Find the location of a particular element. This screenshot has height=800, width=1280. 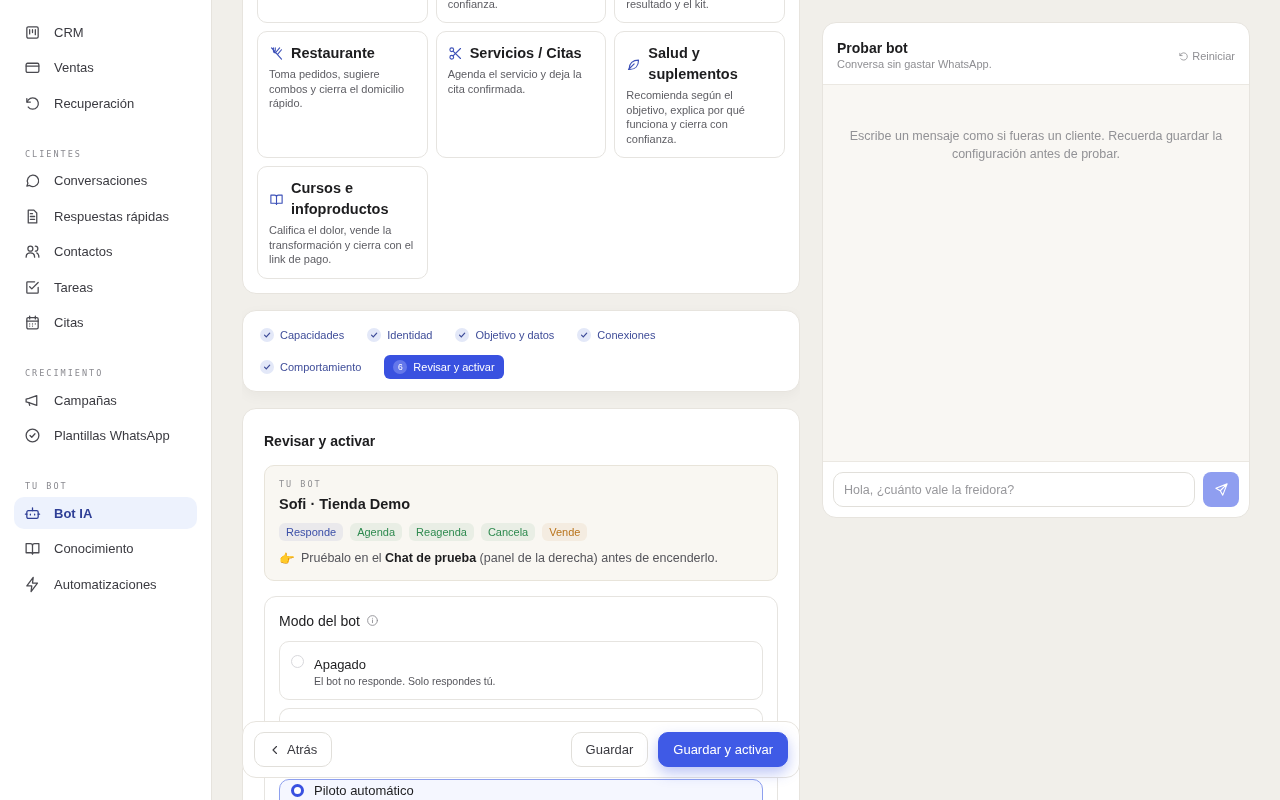

template-card: resultado y el kit. is located at coordinates (699, 11).